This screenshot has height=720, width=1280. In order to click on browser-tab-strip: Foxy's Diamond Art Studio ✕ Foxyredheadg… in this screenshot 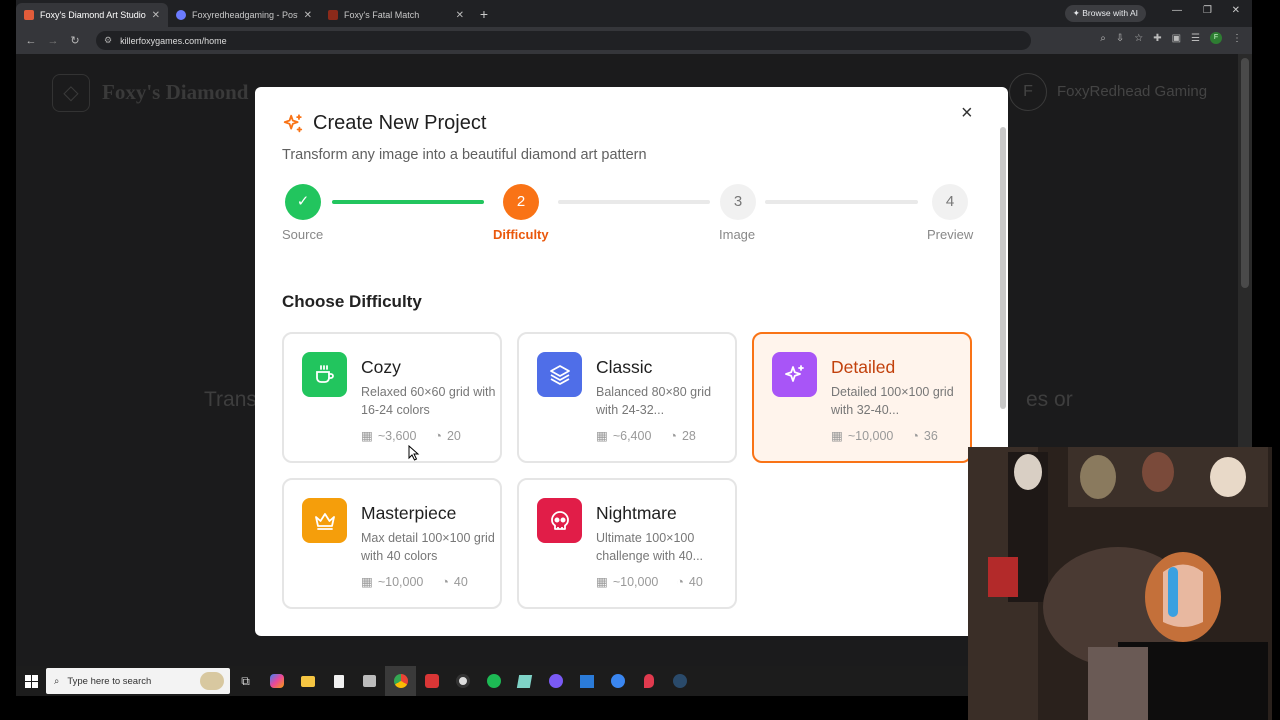, I will do `click(634, 13)`.